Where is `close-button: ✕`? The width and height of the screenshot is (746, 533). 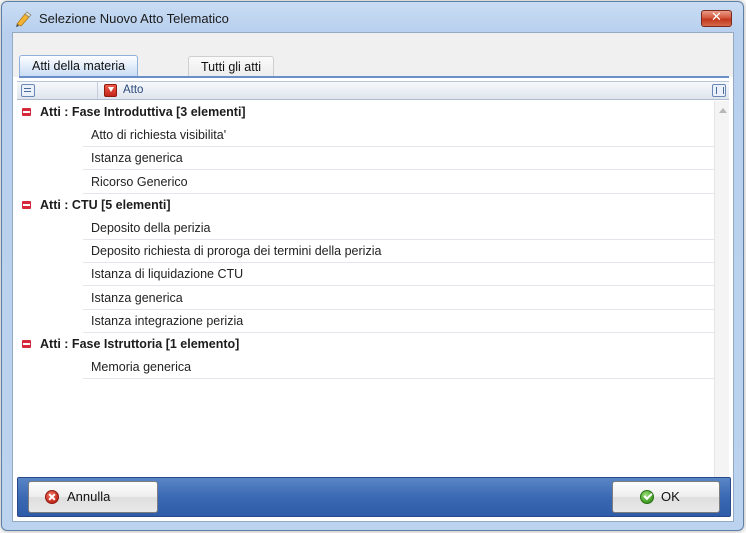
close-button: ✕ is located at coordinates (716, 18).